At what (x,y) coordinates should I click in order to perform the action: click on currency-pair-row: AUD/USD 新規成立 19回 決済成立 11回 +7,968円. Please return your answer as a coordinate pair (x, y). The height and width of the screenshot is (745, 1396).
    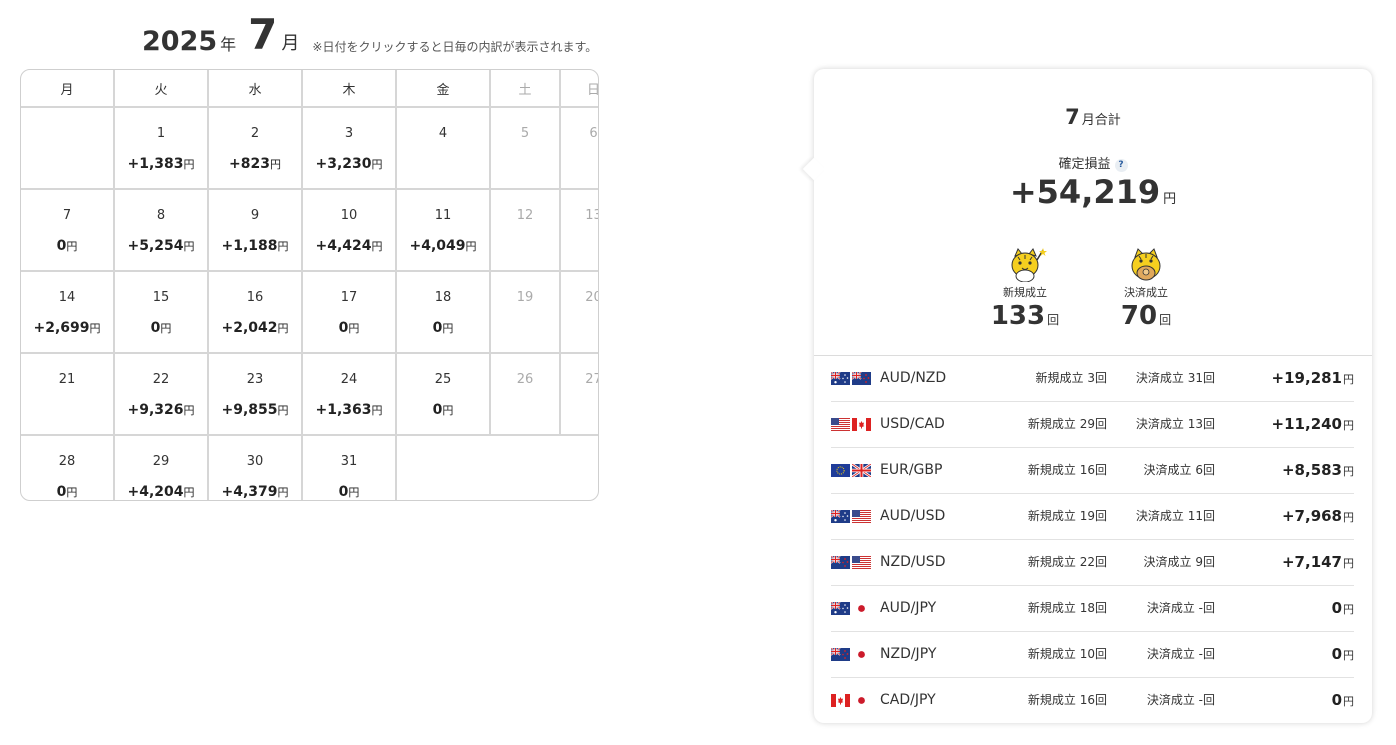
    Looking at the image, I should click on (1092, 517).